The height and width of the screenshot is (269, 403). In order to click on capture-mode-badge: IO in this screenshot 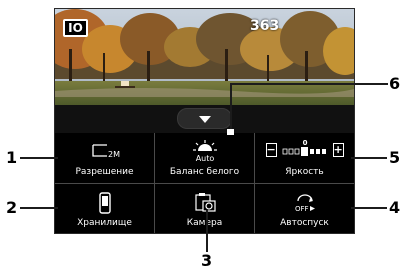, I will do `click(75, 28)`.